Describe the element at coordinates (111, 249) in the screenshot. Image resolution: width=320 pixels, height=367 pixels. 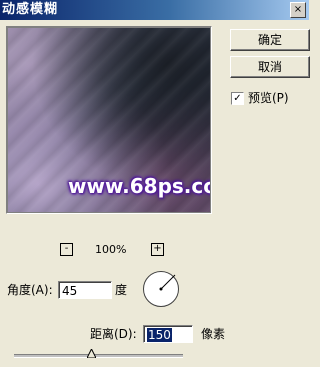
I see `zoom-level: 100%` at that location.